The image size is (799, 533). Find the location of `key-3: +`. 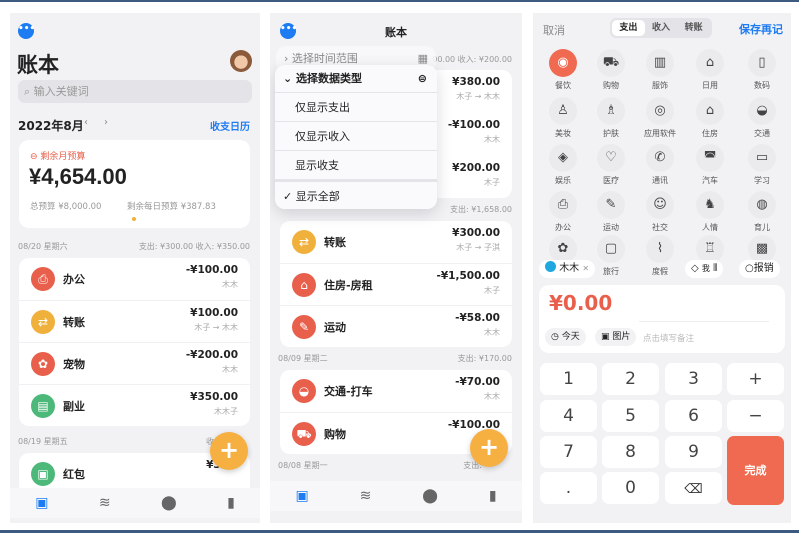

key-3: + is located at coordinates (755, 379).